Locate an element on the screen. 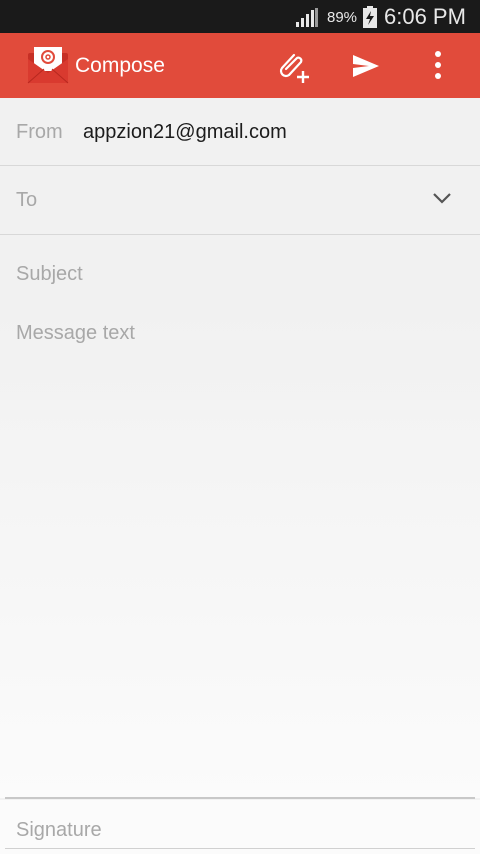  app-bar: Compose is located at coordinates (240, 65).